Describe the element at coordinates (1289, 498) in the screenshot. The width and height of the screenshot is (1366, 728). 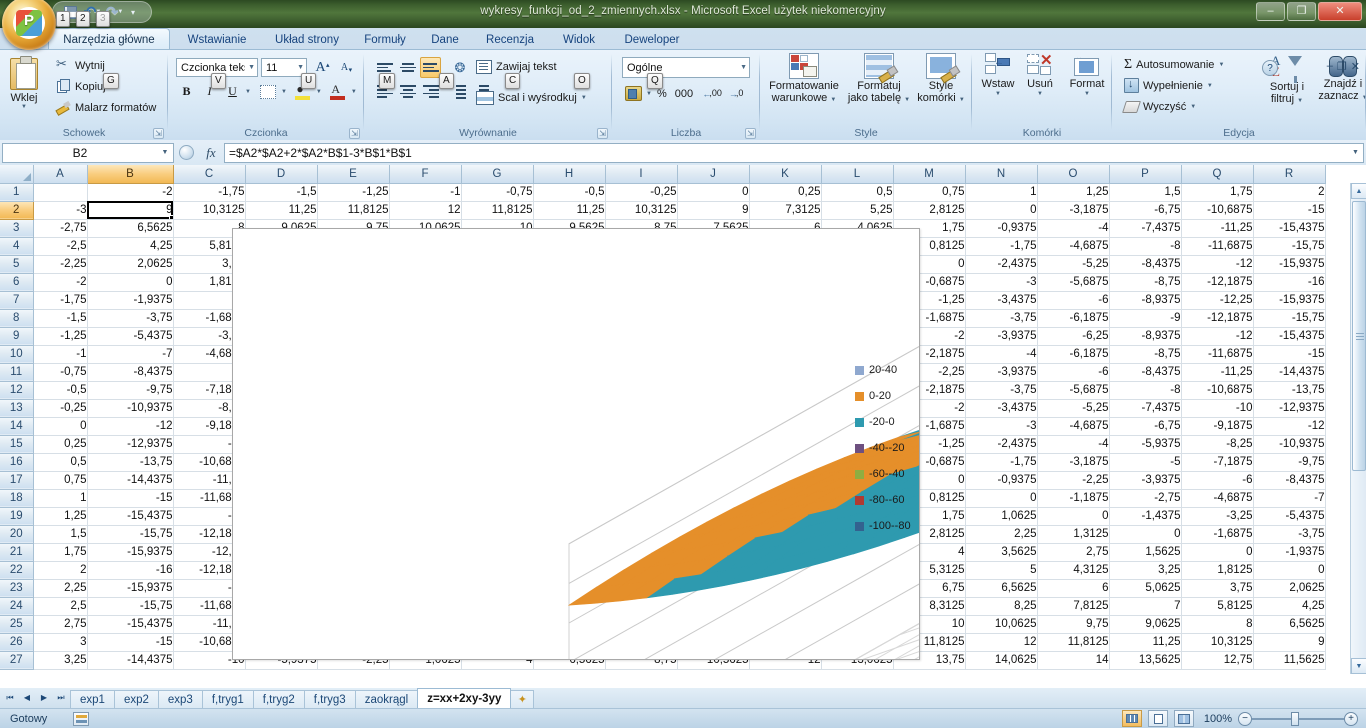
I see `table-cell: -7` at that location.